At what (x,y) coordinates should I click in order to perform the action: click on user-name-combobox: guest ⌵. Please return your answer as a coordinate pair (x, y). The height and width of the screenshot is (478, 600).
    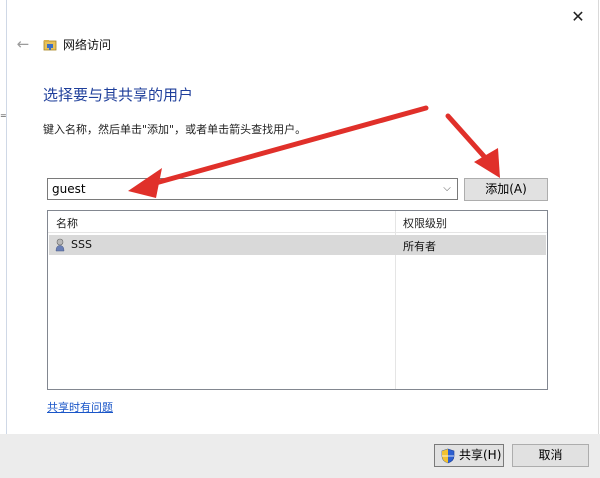
    Looking at the image, I should click on (252, 189).